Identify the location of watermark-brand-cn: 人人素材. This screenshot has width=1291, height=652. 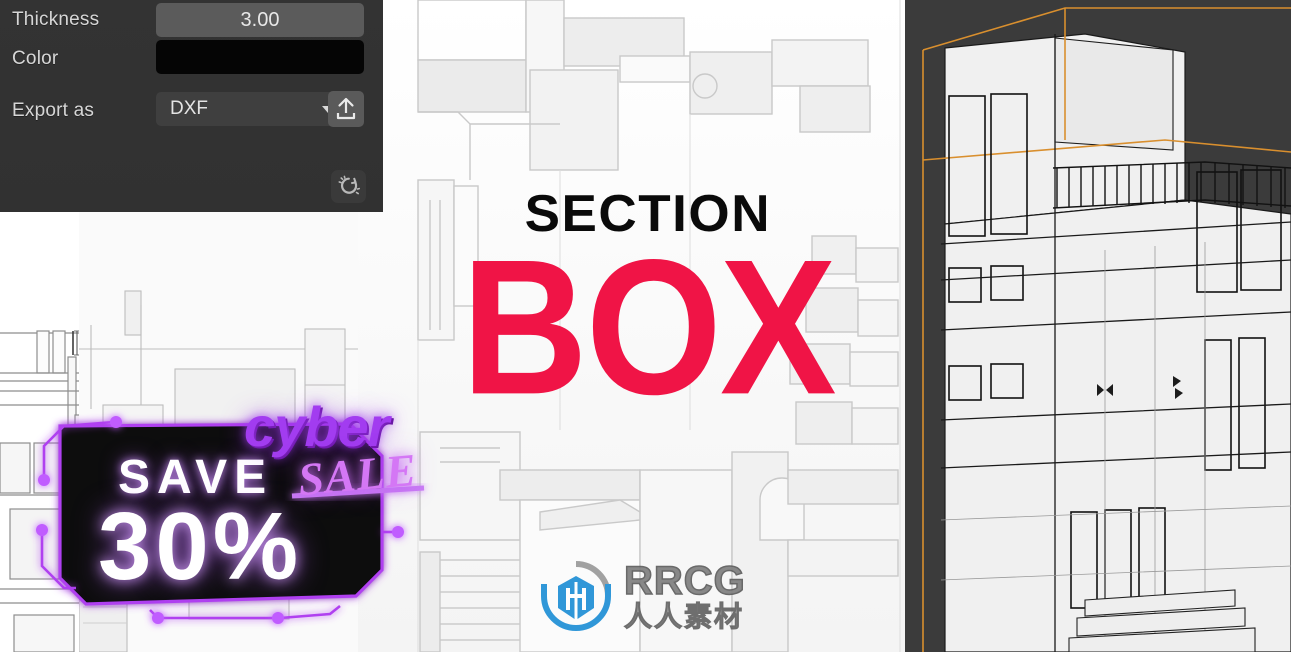
(684, 616).